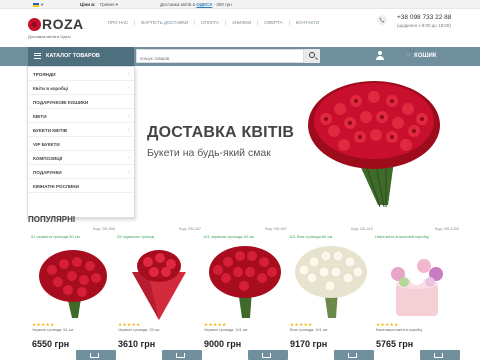  I want to click on nav-payment: ОПЛАТА, so click(211, 22).